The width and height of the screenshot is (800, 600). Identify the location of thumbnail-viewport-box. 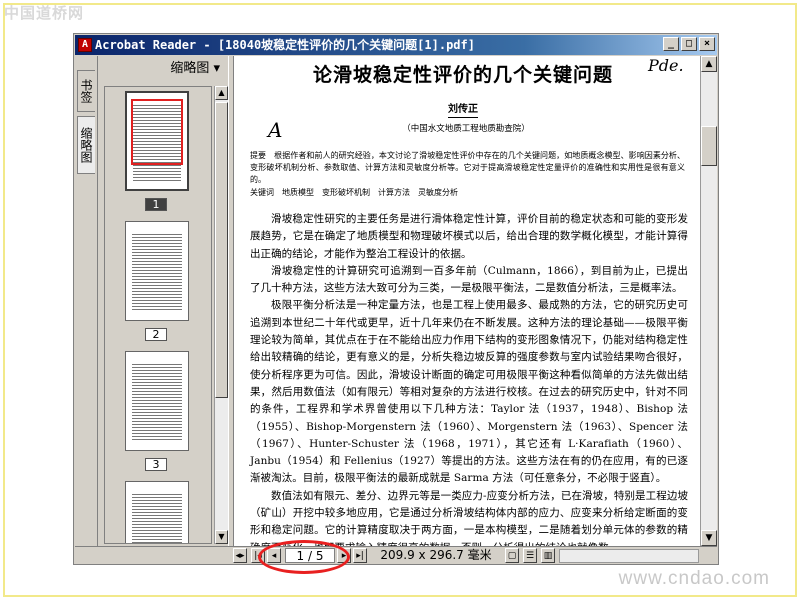
(157, 132).